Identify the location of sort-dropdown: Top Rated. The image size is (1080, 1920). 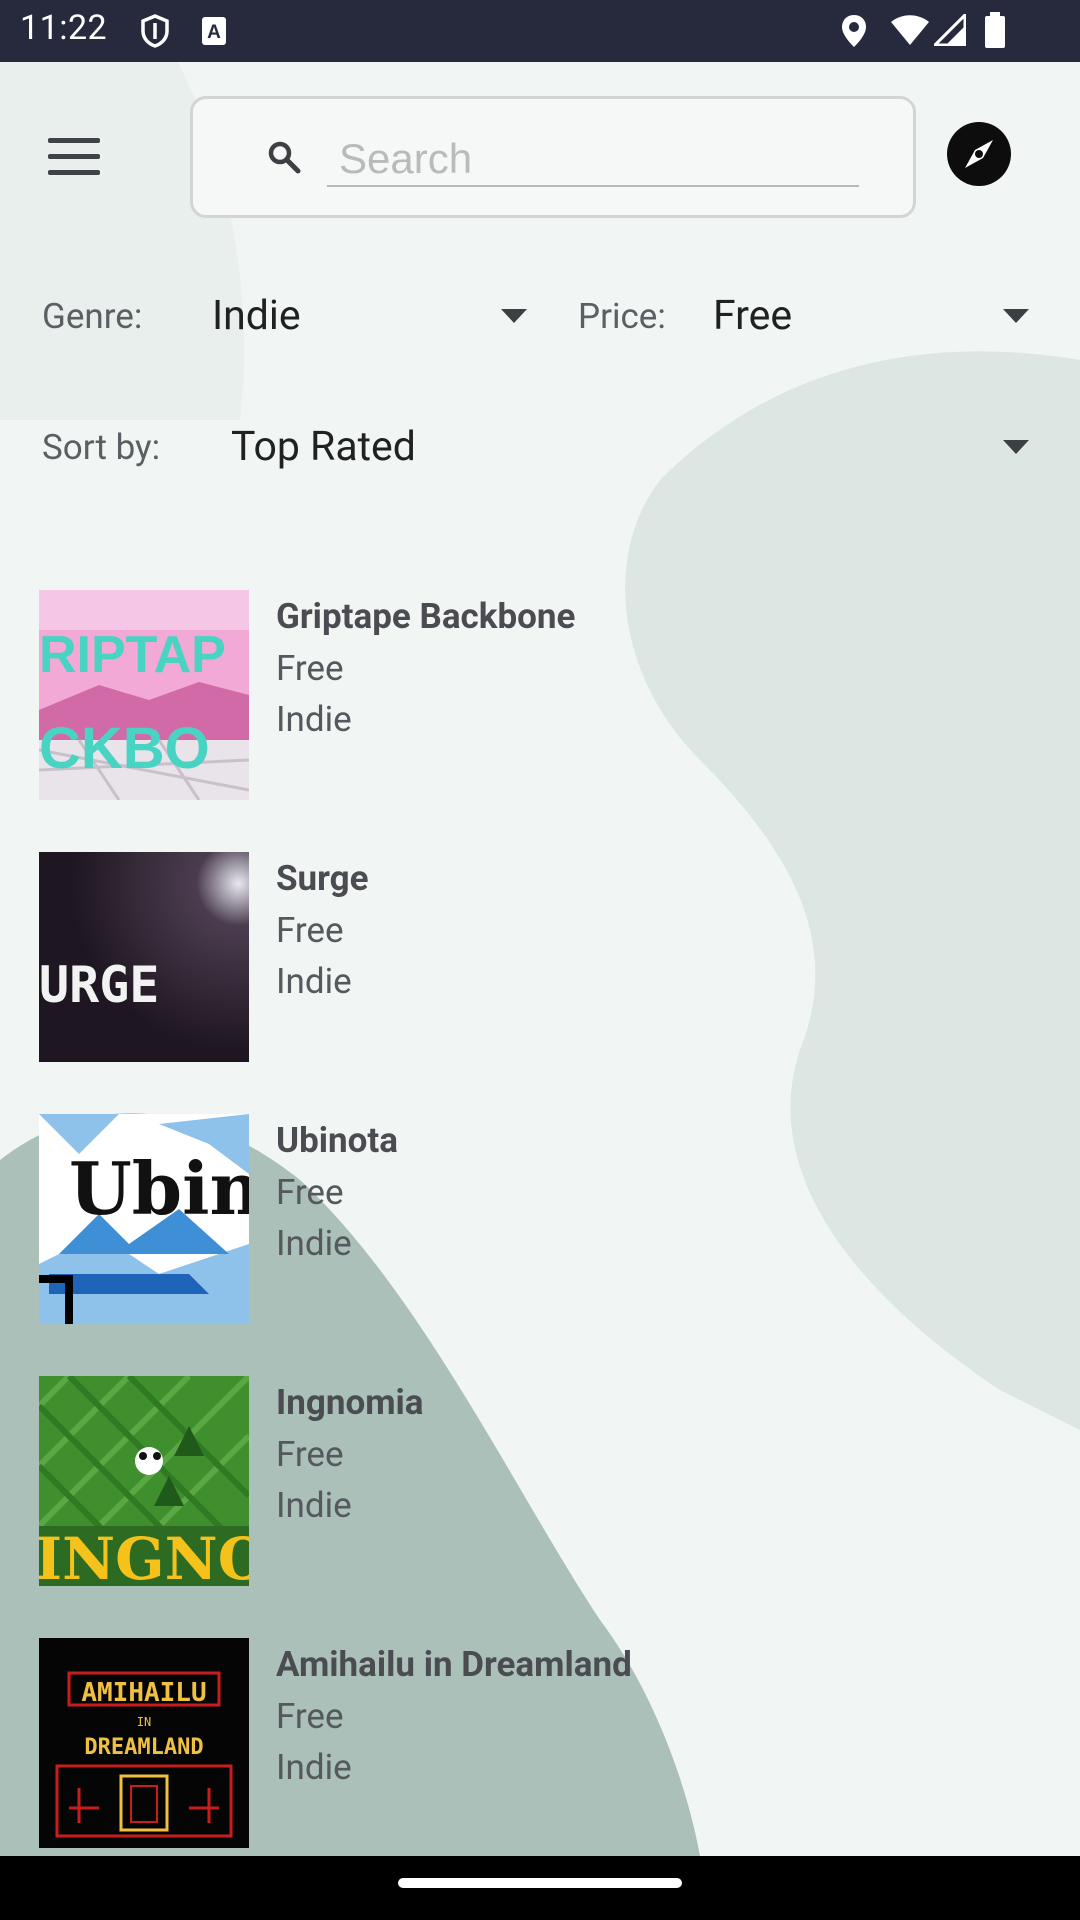
(323, 447).